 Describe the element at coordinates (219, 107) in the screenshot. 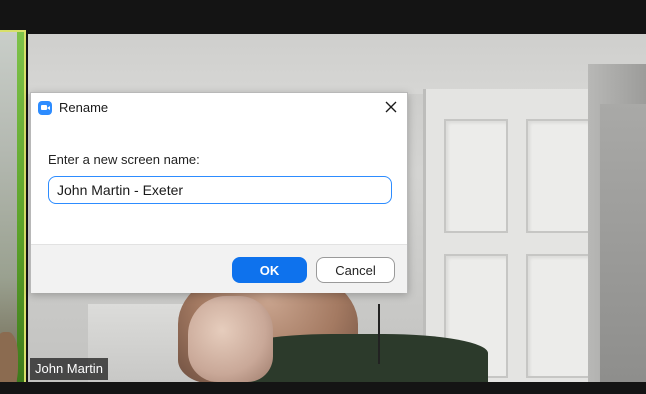

I see `dialog-titlebar: Rename` at that location.